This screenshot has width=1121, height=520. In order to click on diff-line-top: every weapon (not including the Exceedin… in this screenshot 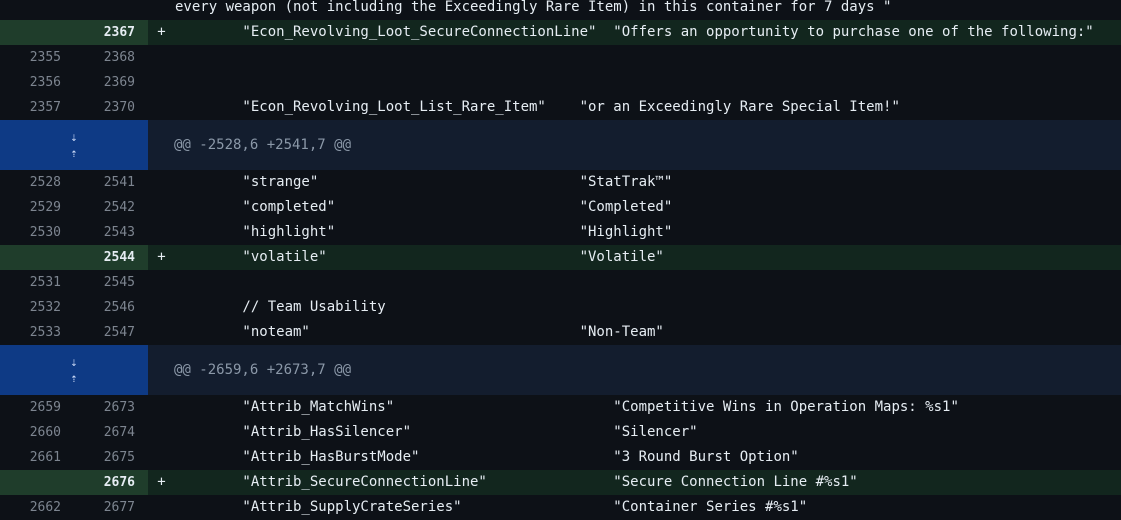, I will do `click(560, 10)`.